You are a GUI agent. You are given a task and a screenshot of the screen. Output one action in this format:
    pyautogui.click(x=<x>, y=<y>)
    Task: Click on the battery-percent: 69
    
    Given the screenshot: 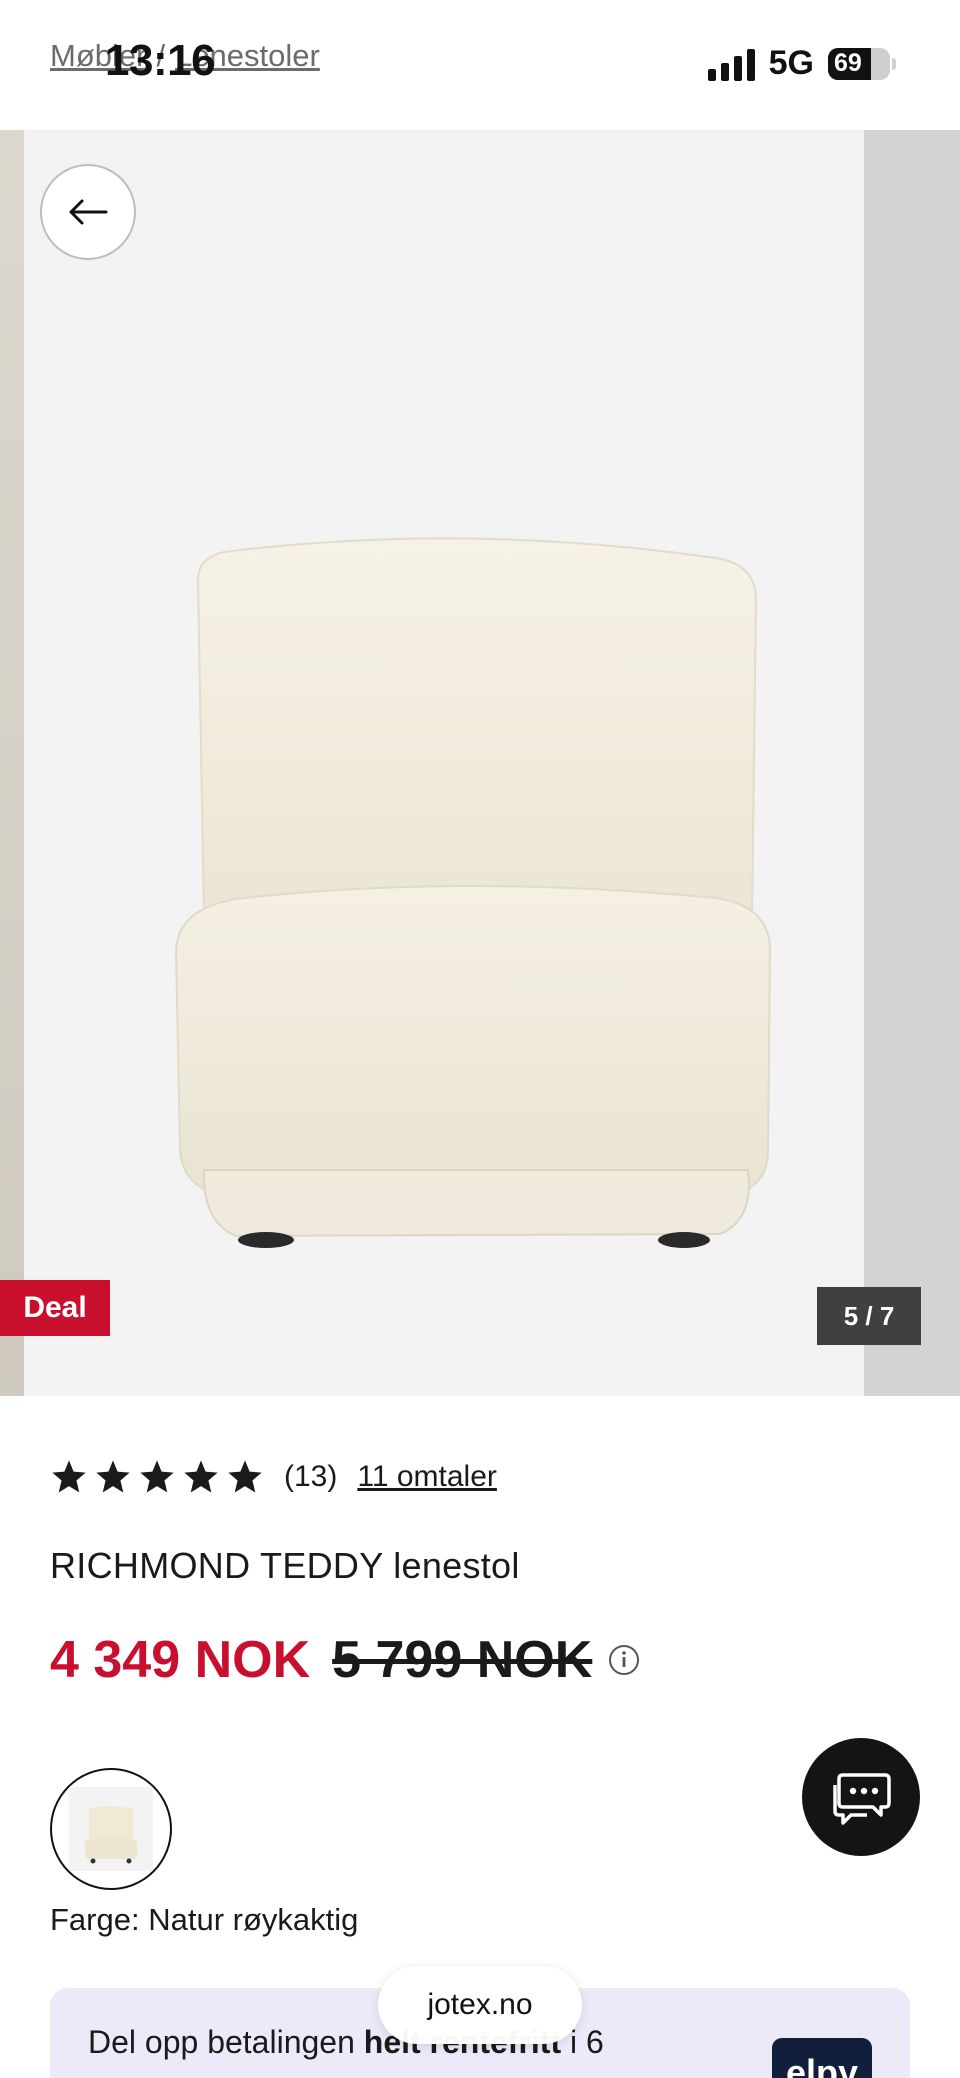 What is the action you would take?
    pyautogui.click(x=848, y=63)
    